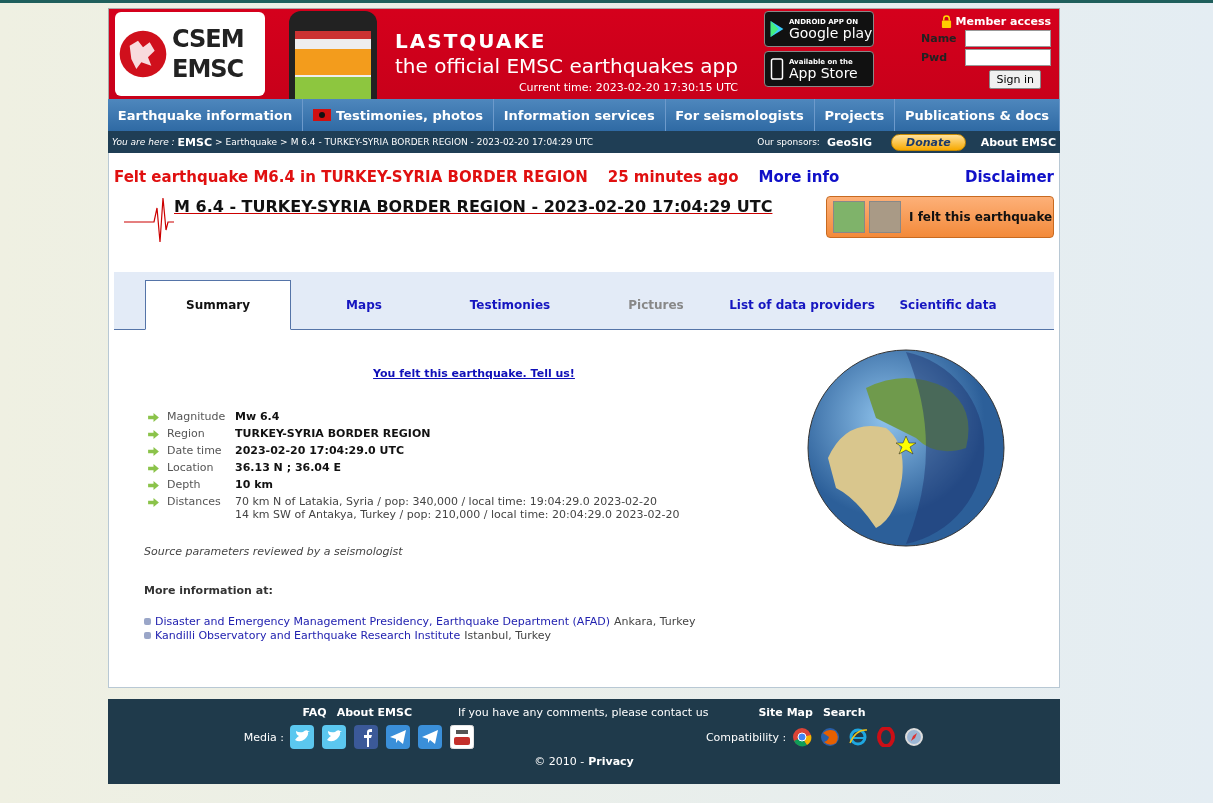 The height and width of the screenshot is (803, 1213). What do you see at coordinates (799, 177) in the screenshot?
I see `more-info-link: More info` at bounding box center [799, 177].